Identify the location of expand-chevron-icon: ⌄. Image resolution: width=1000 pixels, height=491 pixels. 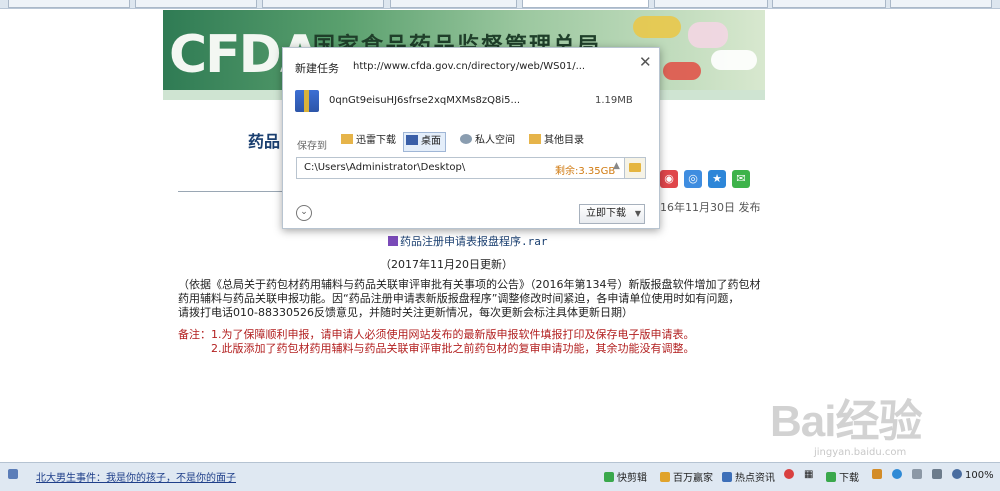
(304, 213).